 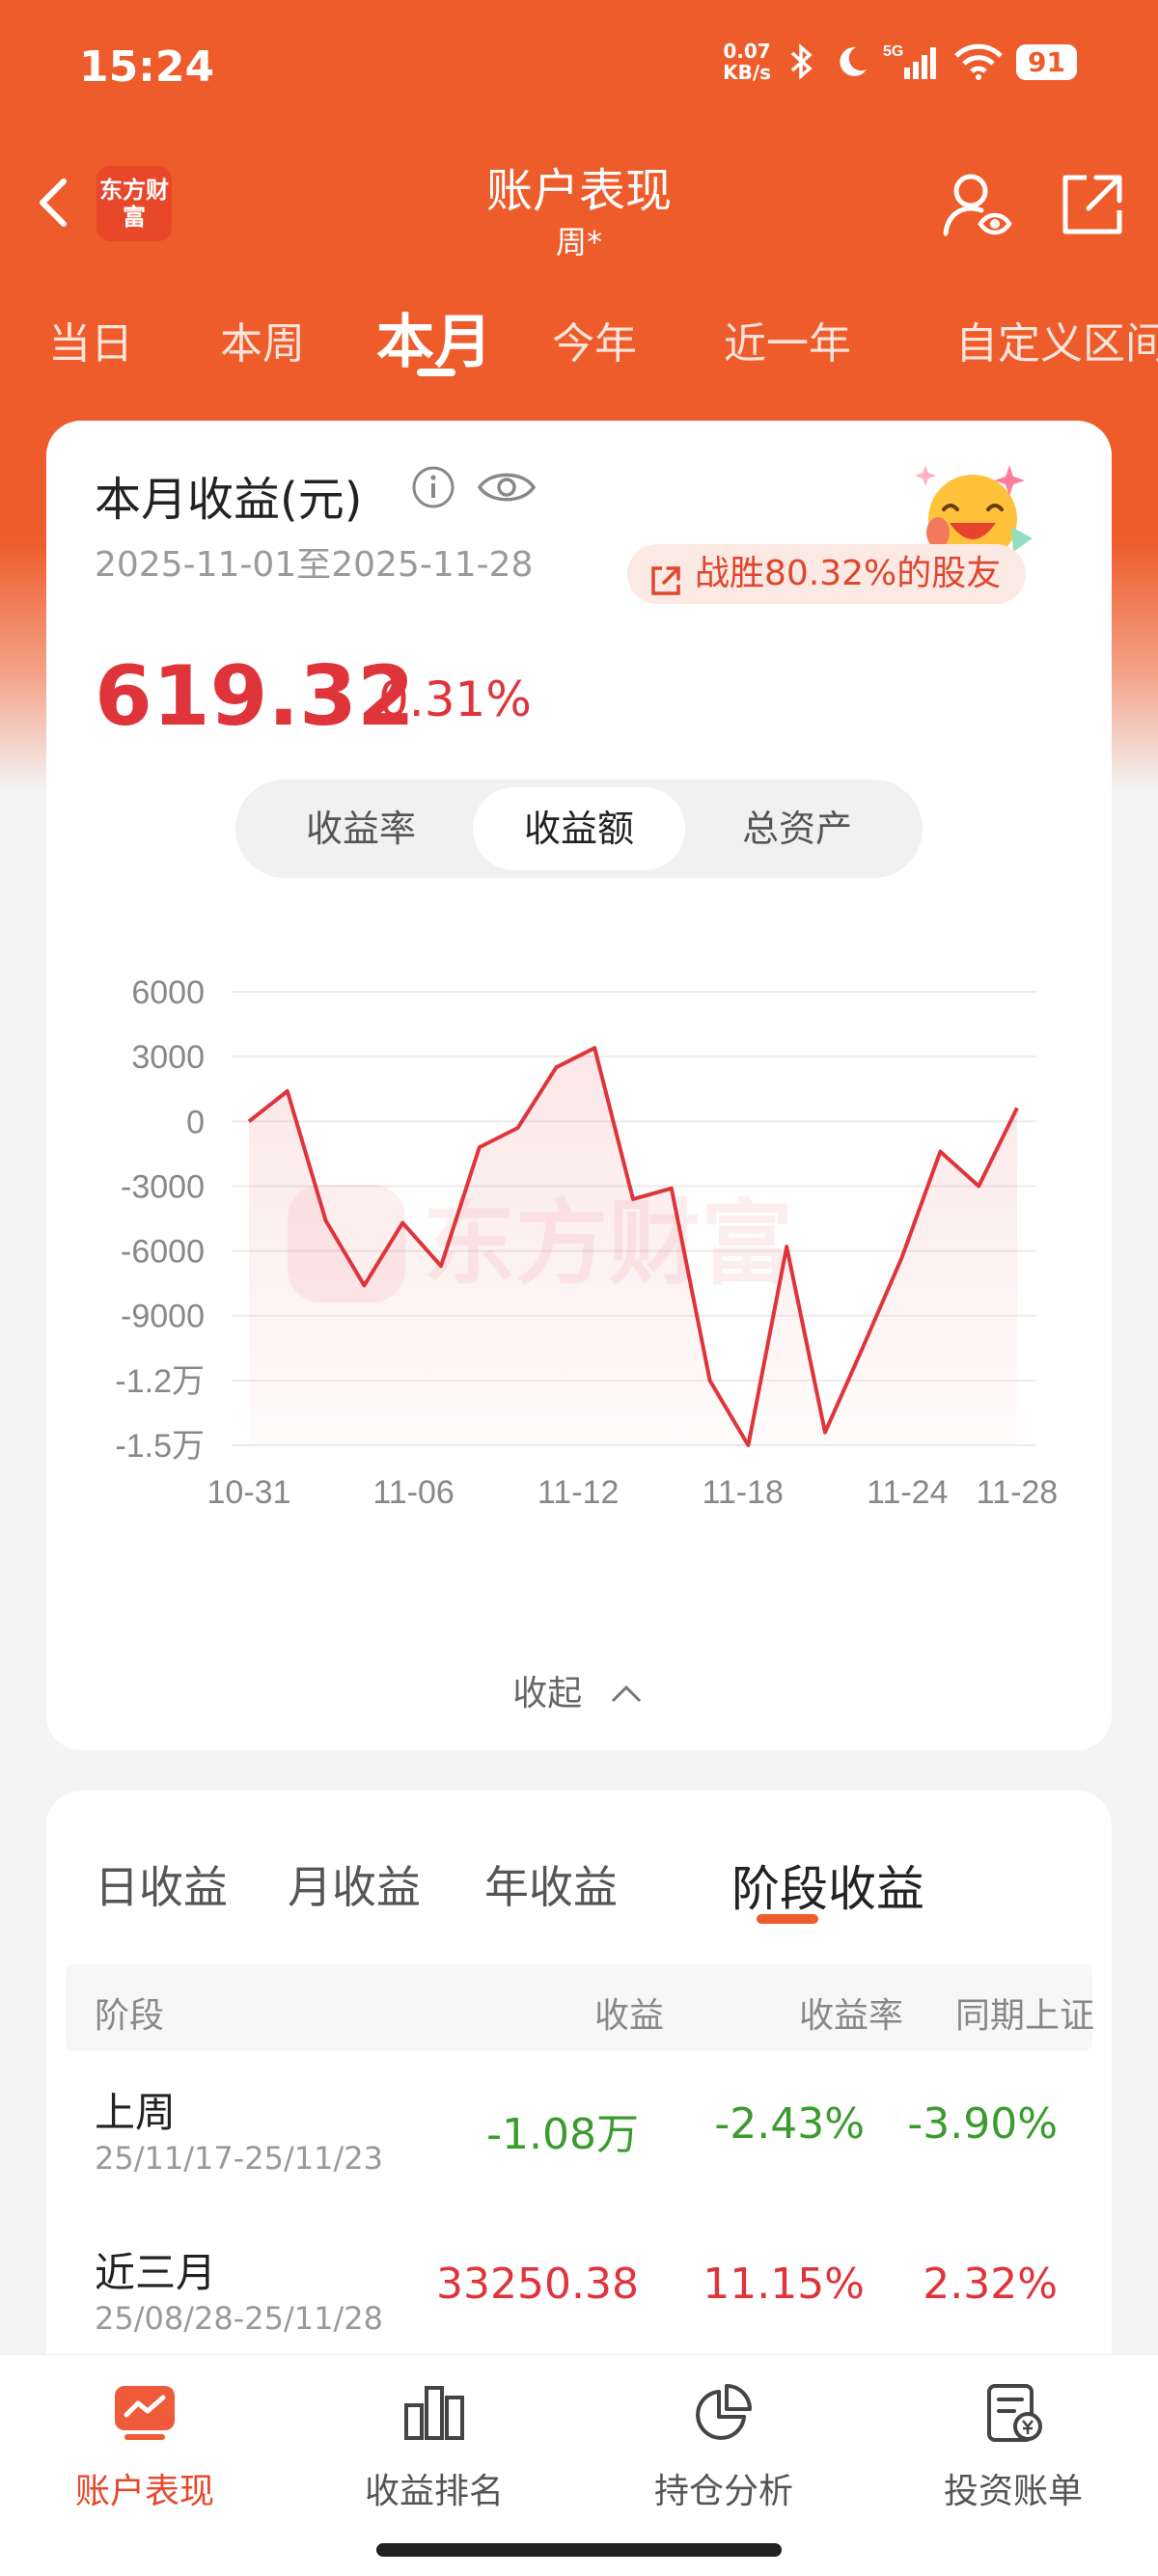 What do you see at coordinates (747, 72) in the screenshot?
I see `net-speed-unit: KB/s` at bounding box center [747, 72].